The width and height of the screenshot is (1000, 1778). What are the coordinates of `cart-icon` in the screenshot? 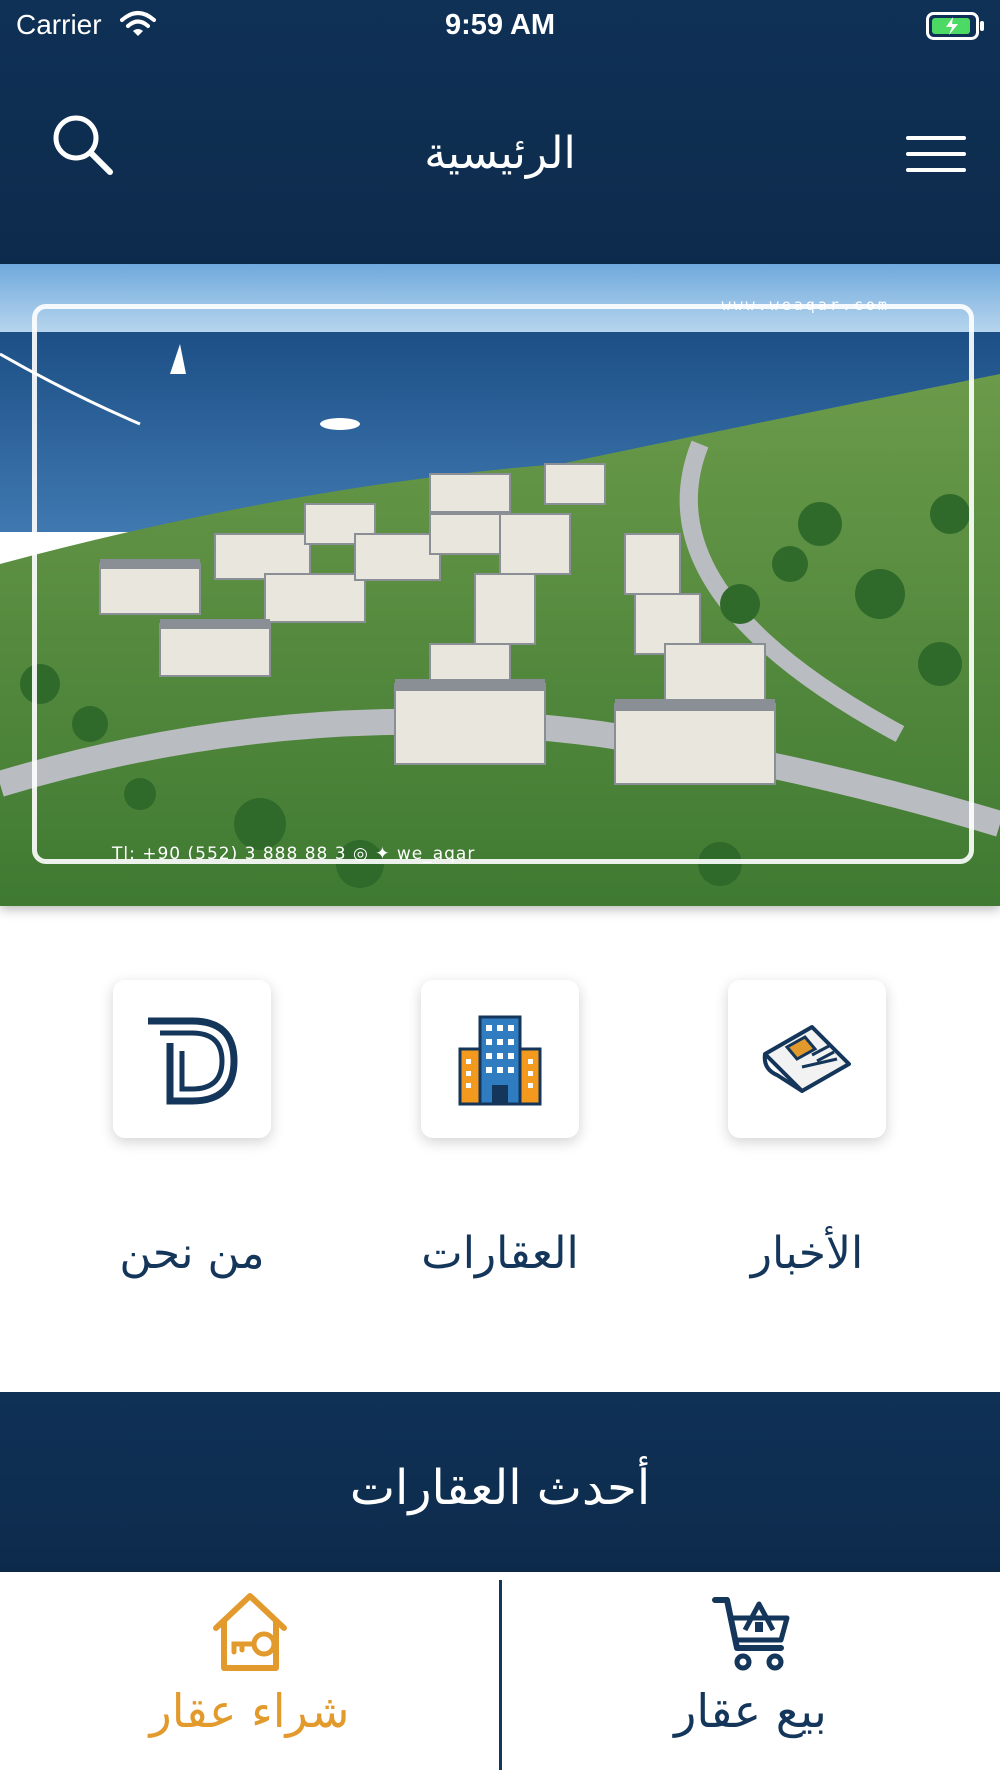 It's located at (751, 1634).